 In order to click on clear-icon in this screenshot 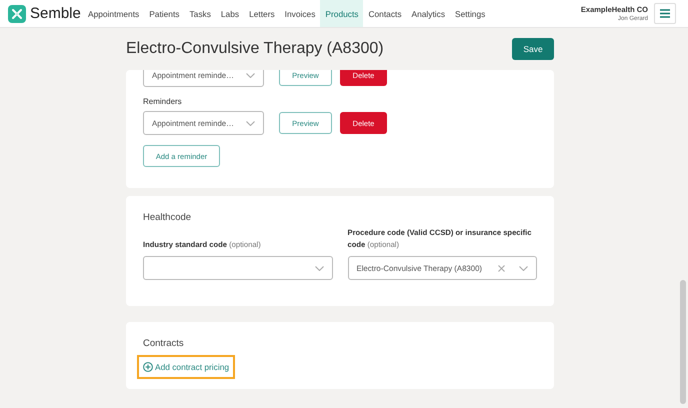, I will do `click(501, 268)`.